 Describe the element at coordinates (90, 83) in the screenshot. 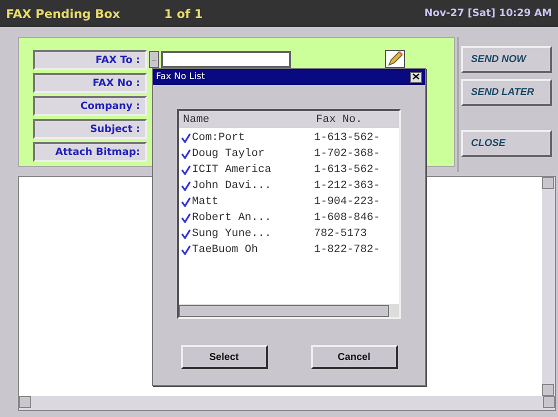

I see `field-label: FAX No :` at that location.